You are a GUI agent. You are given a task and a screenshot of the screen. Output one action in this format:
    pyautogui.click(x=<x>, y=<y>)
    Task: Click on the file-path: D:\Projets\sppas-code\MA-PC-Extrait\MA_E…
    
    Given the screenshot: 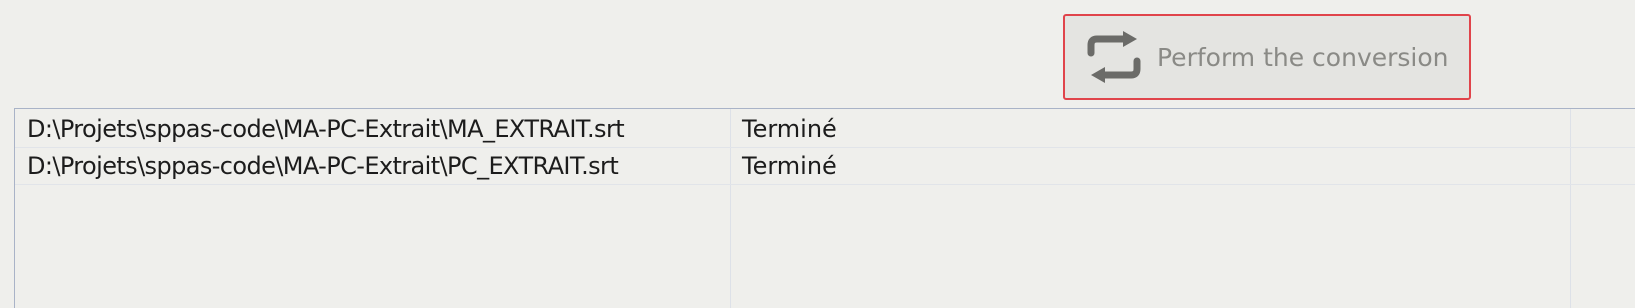 What is the action you would take?
    pyautogui.click(x=326, y=129)
    